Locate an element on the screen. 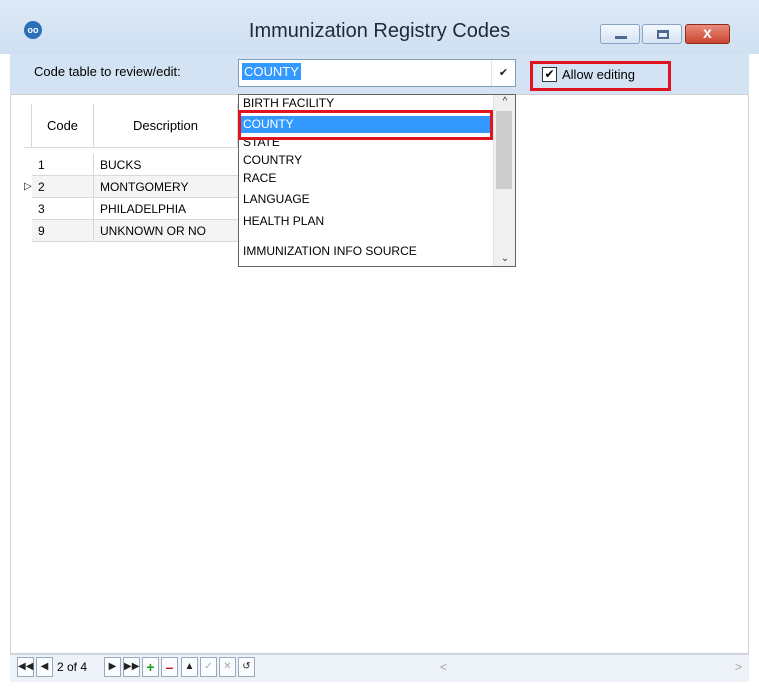  close-icon: x is located at coordinates (707, 33).